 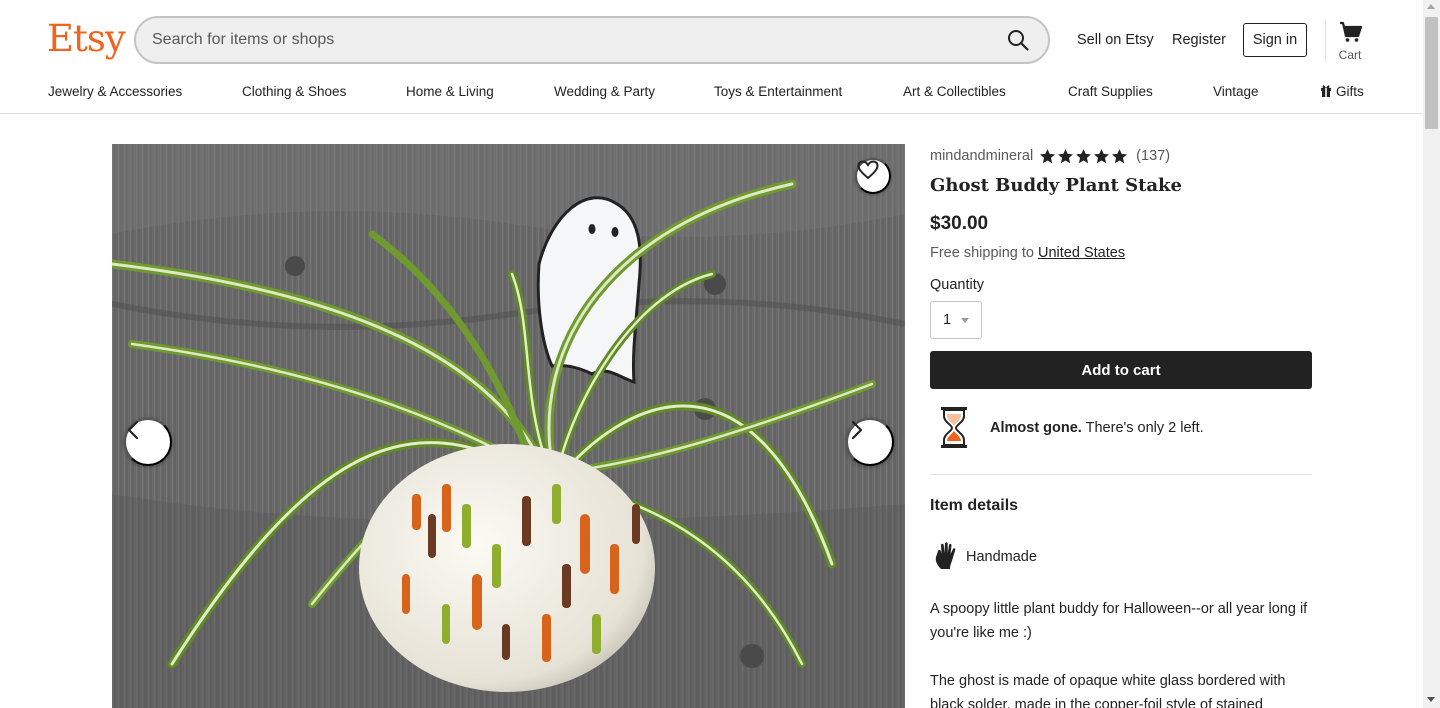 What do you see at coordinates (133, 430) in the screenshot?
I see `chevron-left-icon` at bounding box center [133, 430].